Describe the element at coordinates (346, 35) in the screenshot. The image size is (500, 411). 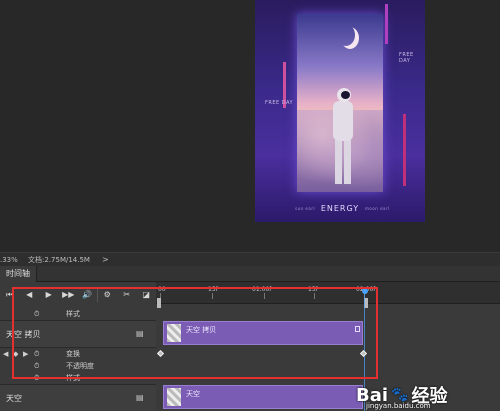
I see `moon-icon` at that location.